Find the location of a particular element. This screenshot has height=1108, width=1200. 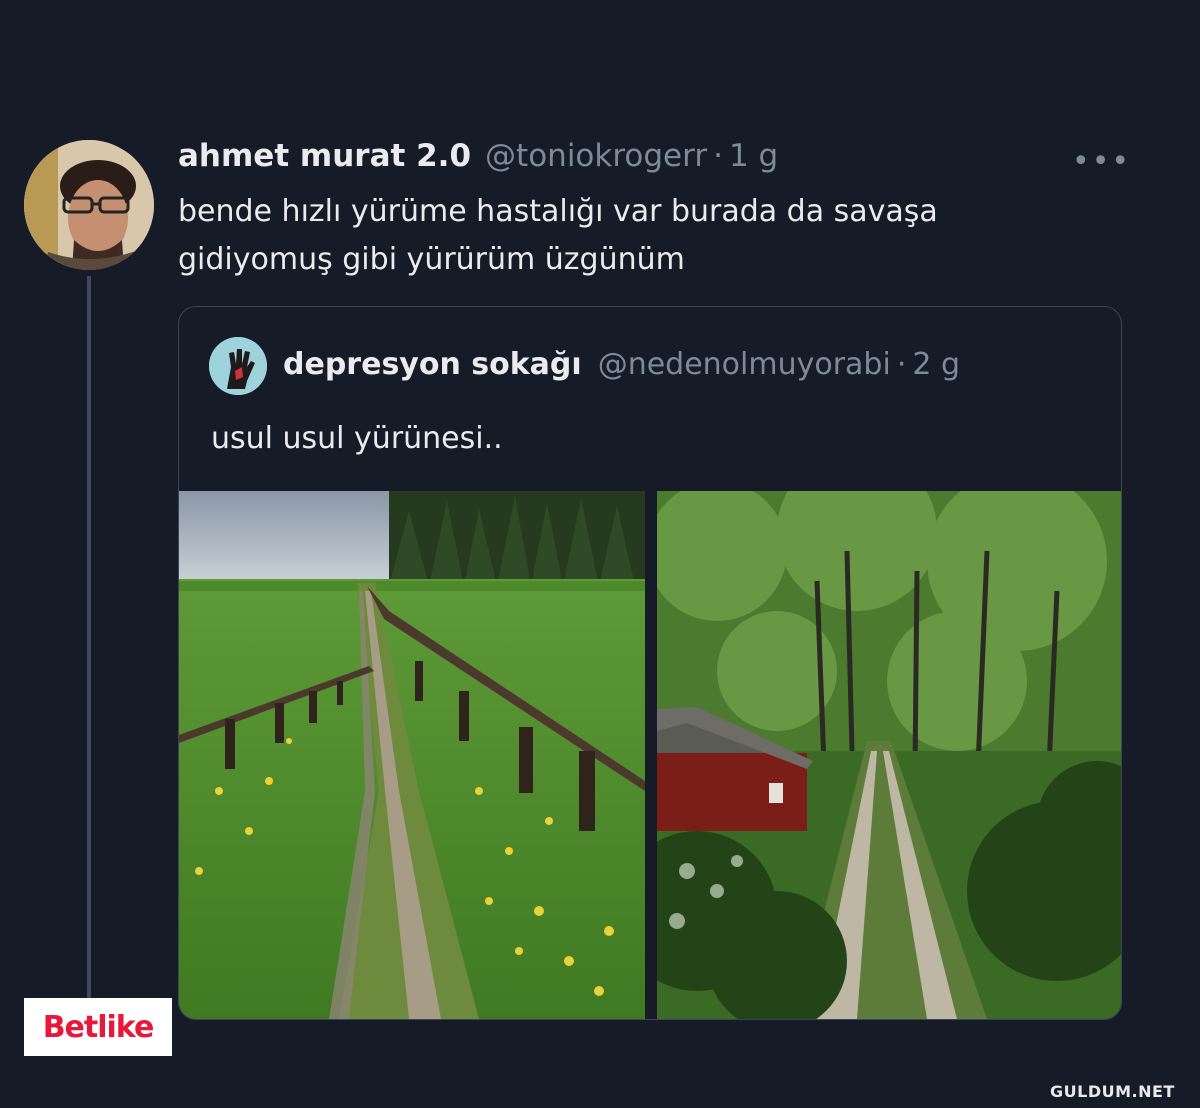

quoted-author-name: depresyon sokağı is located at coordinates (432, 364).